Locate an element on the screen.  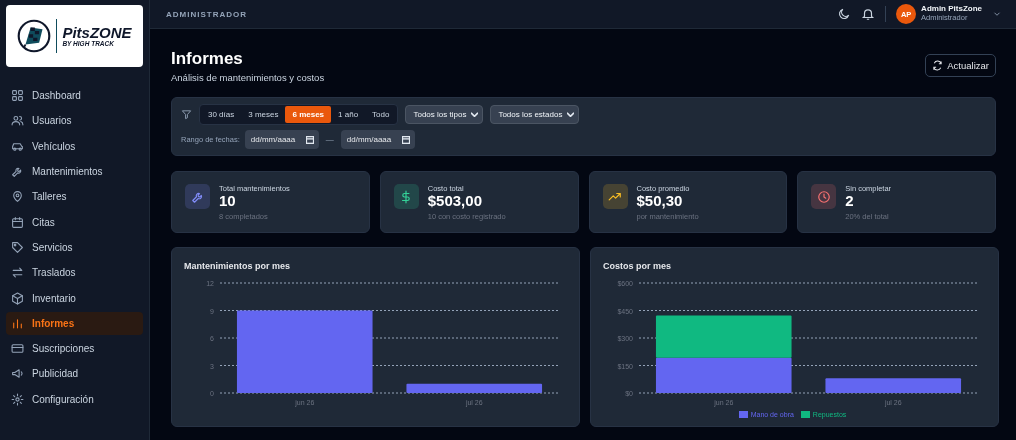
box-icon is located at coordinates (17, 298).